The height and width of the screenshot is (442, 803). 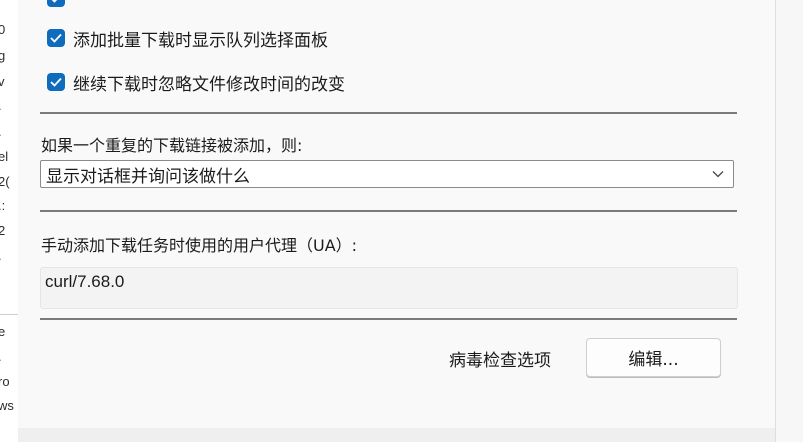 What do you see at coordinates (500, 361) in the screenshot?
I see `antivirus-label: 病毒检查选项` at bounding box center [500, 361].